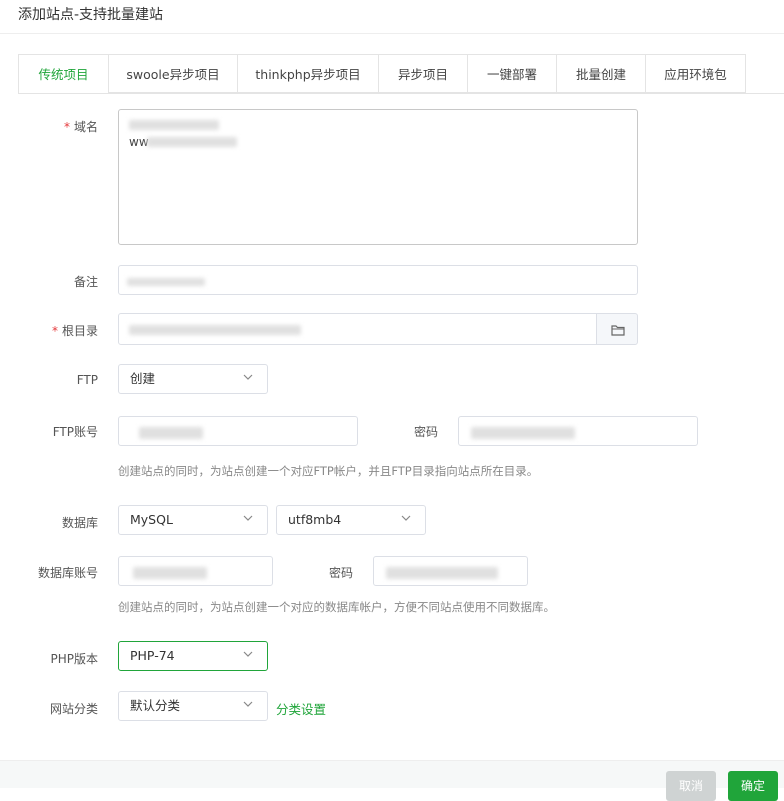 This screenshot has width=784, height=801. What do you see at coordinates (238, 431) in the screenshot?
I see `ftp-account-input` at bounding box center [238, 431].